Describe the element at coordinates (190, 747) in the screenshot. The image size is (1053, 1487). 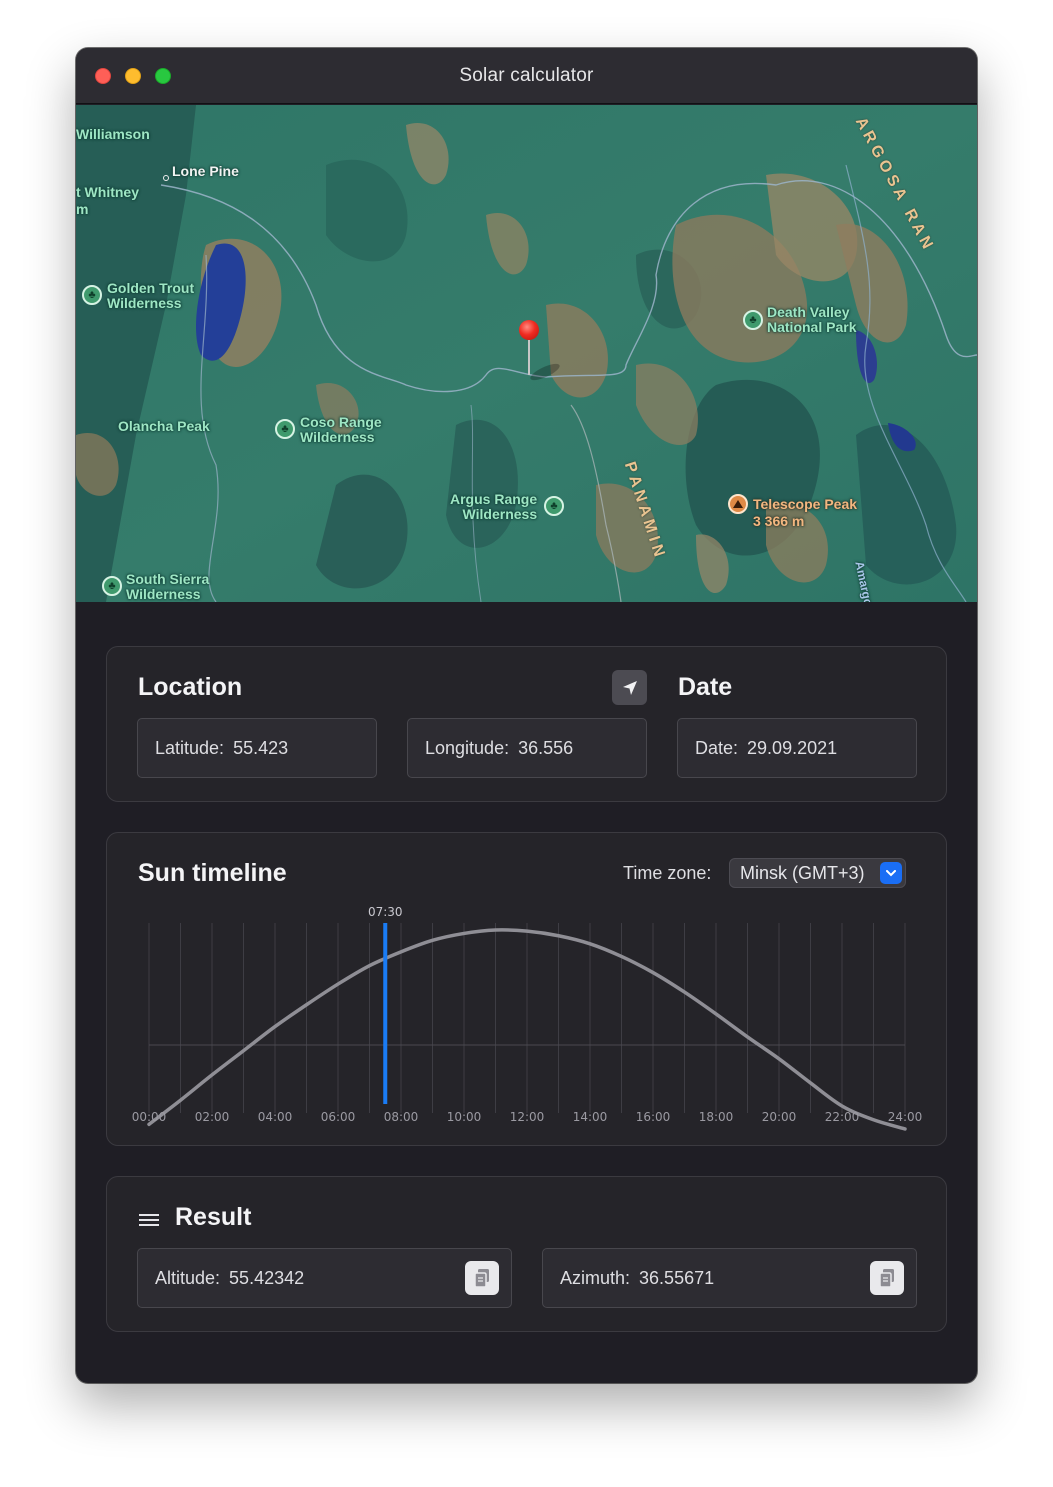
I see `latitude-label: Latitude:` at that location.